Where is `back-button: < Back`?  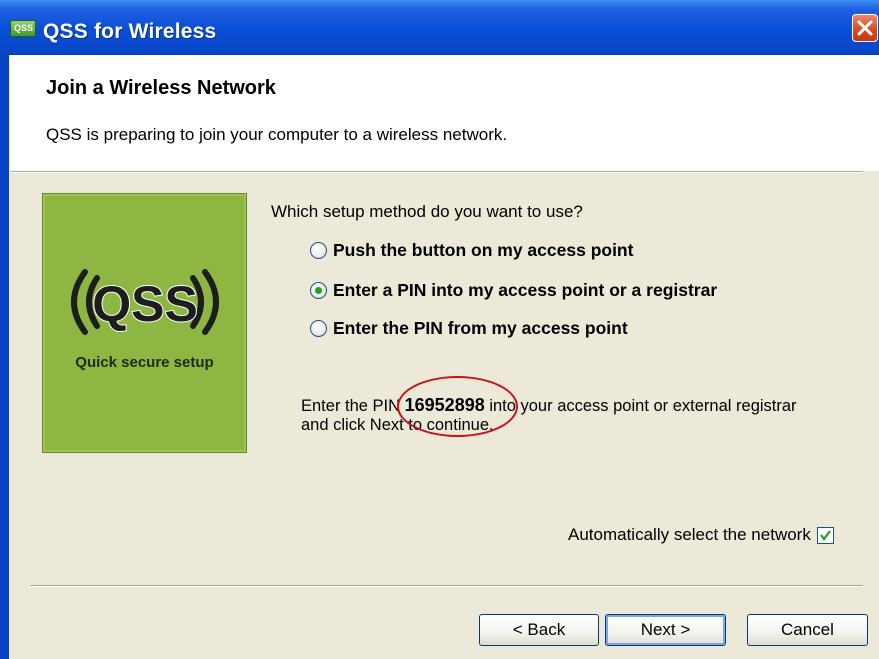
back-button: < Back is located at coordinates (539, 630).